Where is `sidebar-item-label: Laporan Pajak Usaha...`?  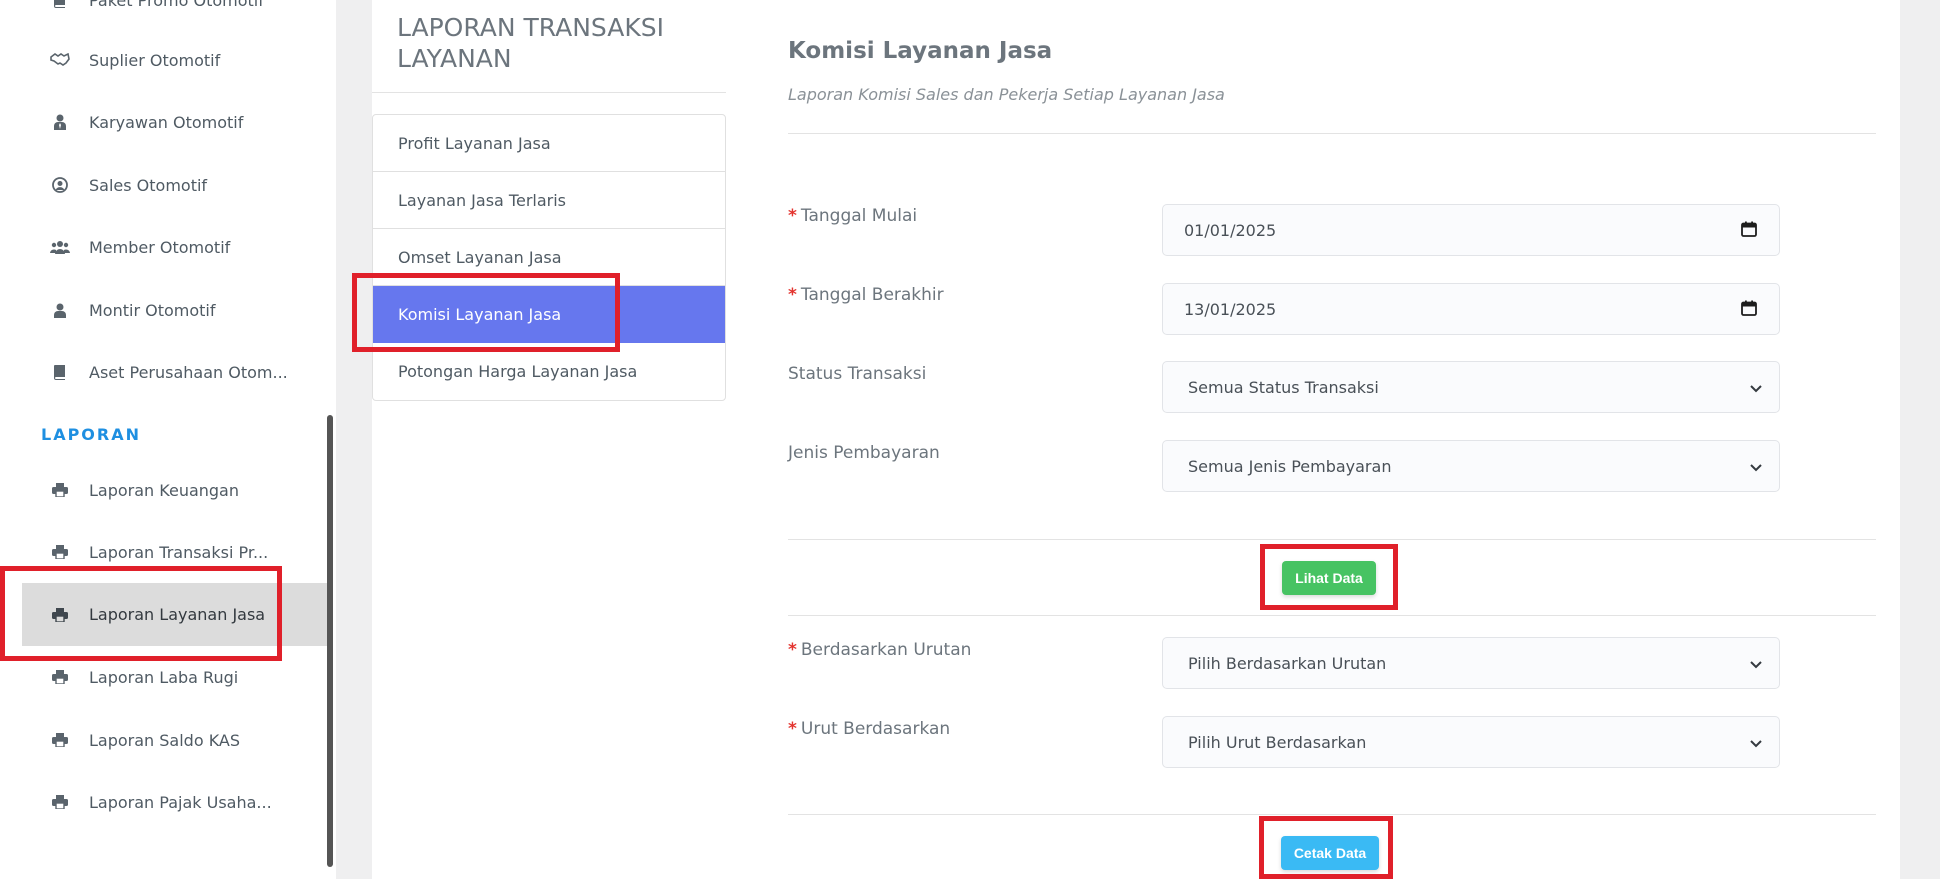
sidebar-item-label: Laporan Pajak Usaha... is located at coordinates (180, 802).